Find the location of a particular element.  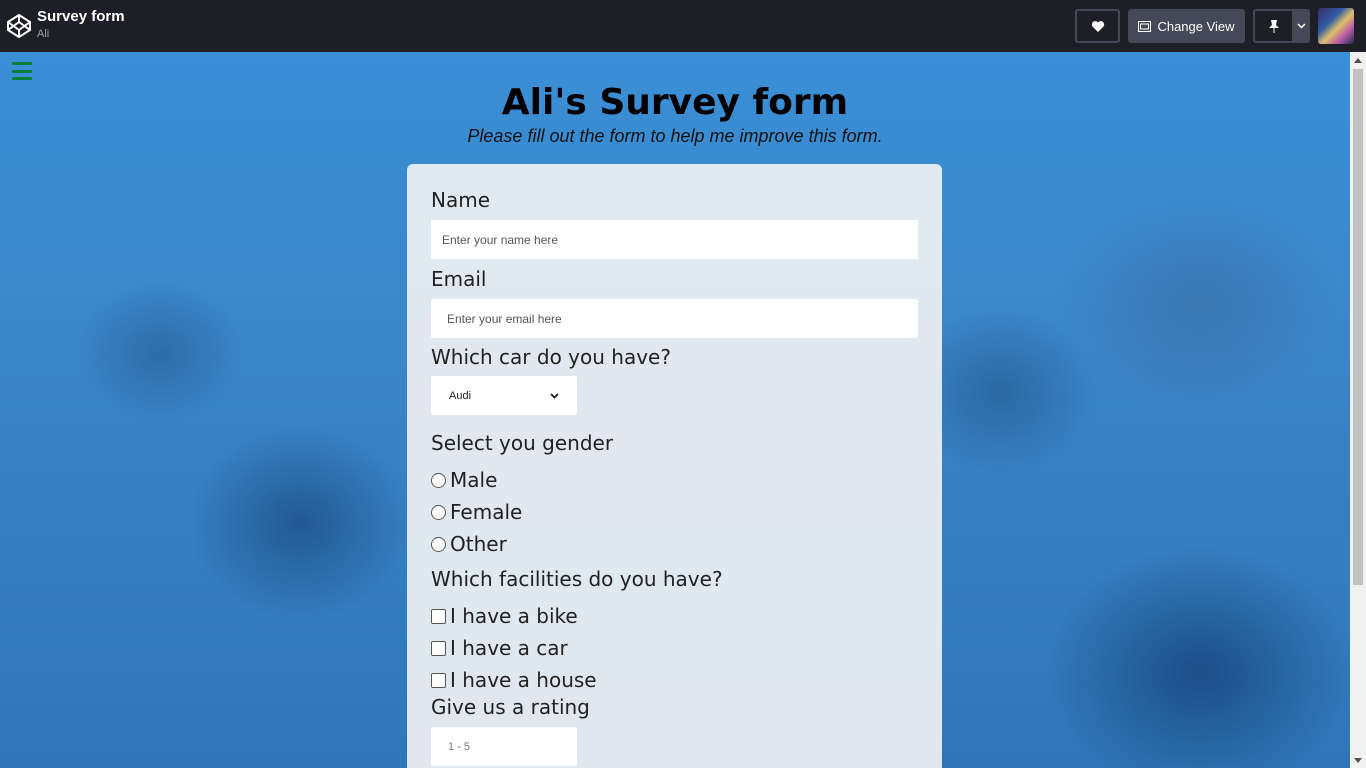

pin-button is located at coordinates (1273, 26).